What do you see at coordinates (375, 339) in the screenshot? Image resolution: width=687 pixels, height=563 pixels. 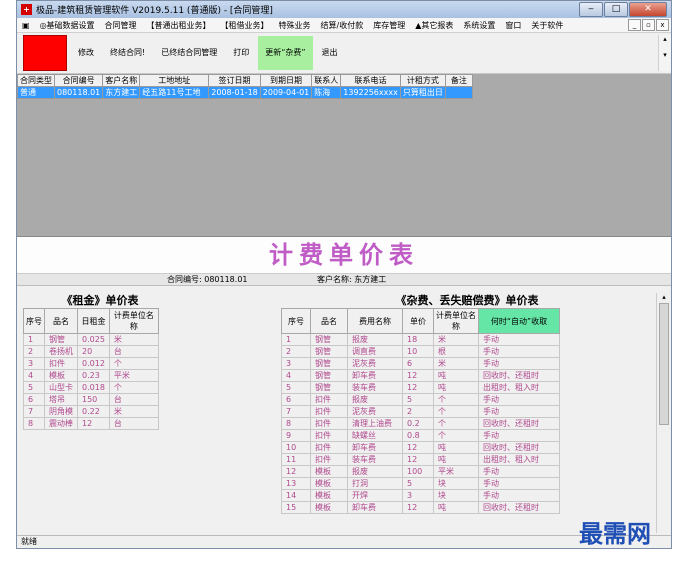 I see `cell: 报废` at bounding box center [375, 339].